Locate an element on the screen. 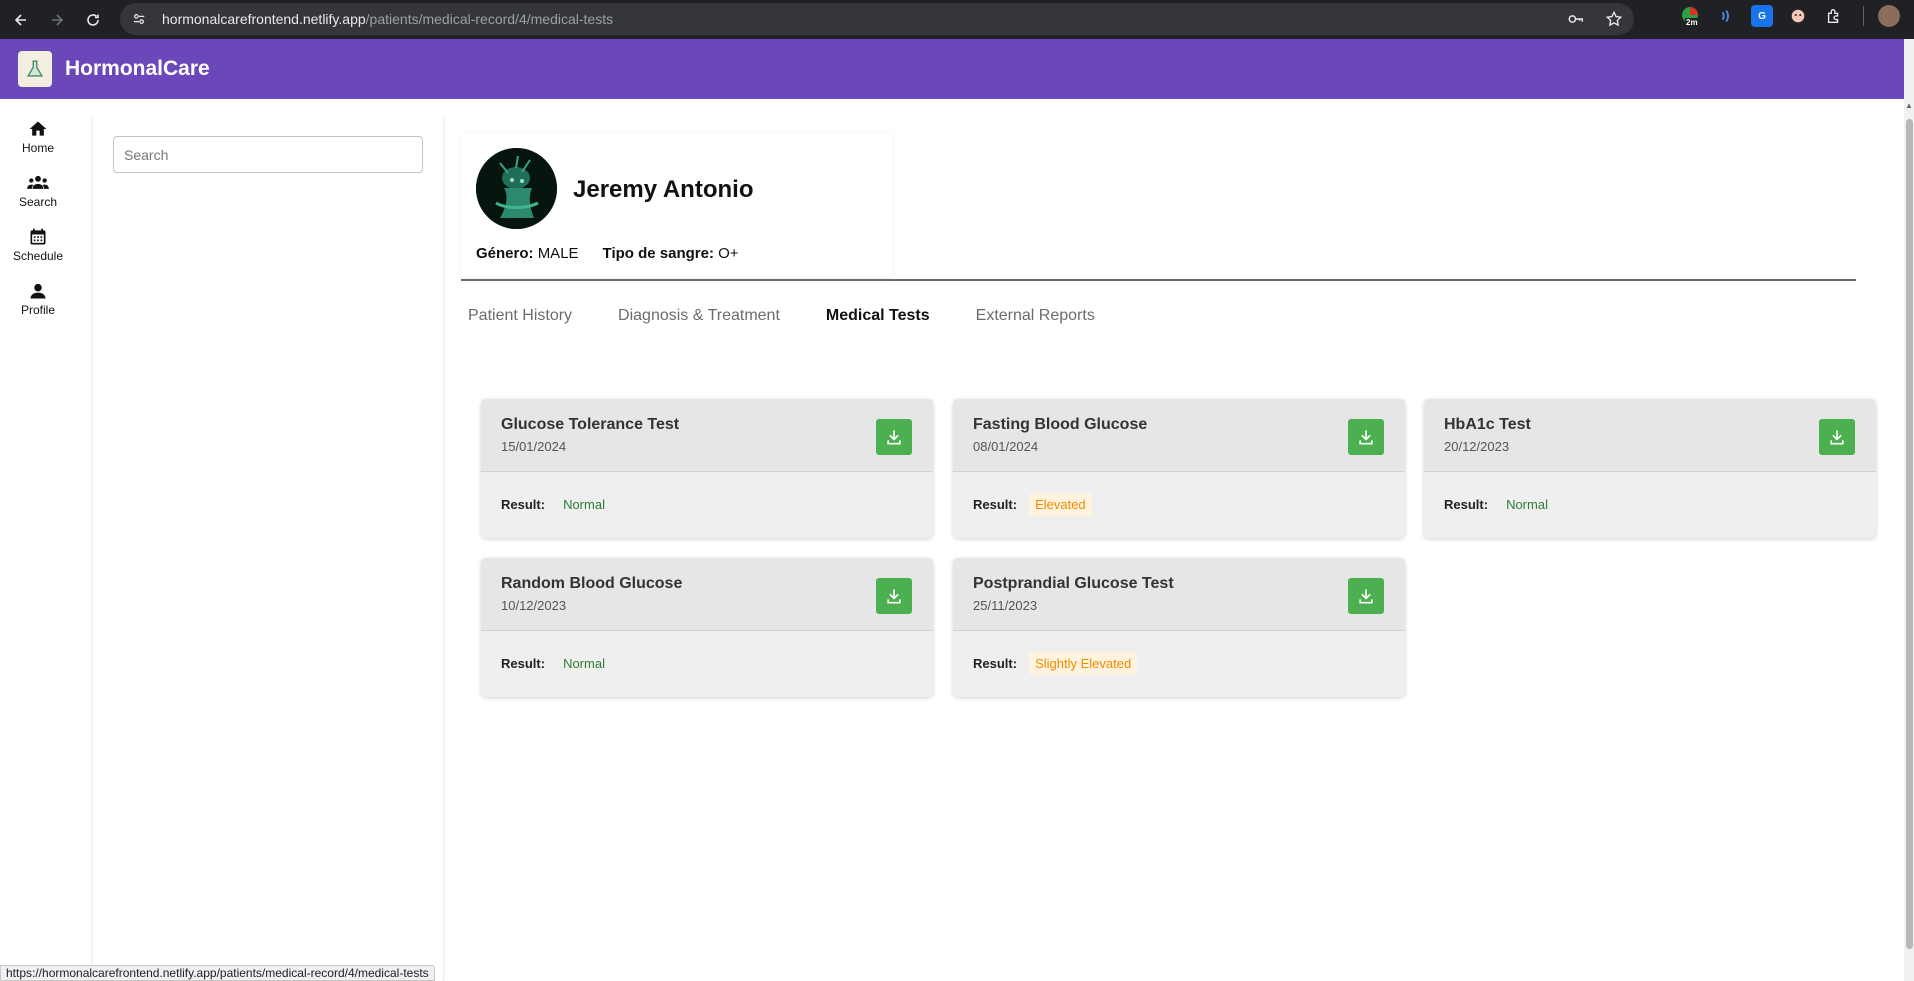 This screenshot has width=1914, height=981. nav-item-search: Search is located at coordinates (38, 195).